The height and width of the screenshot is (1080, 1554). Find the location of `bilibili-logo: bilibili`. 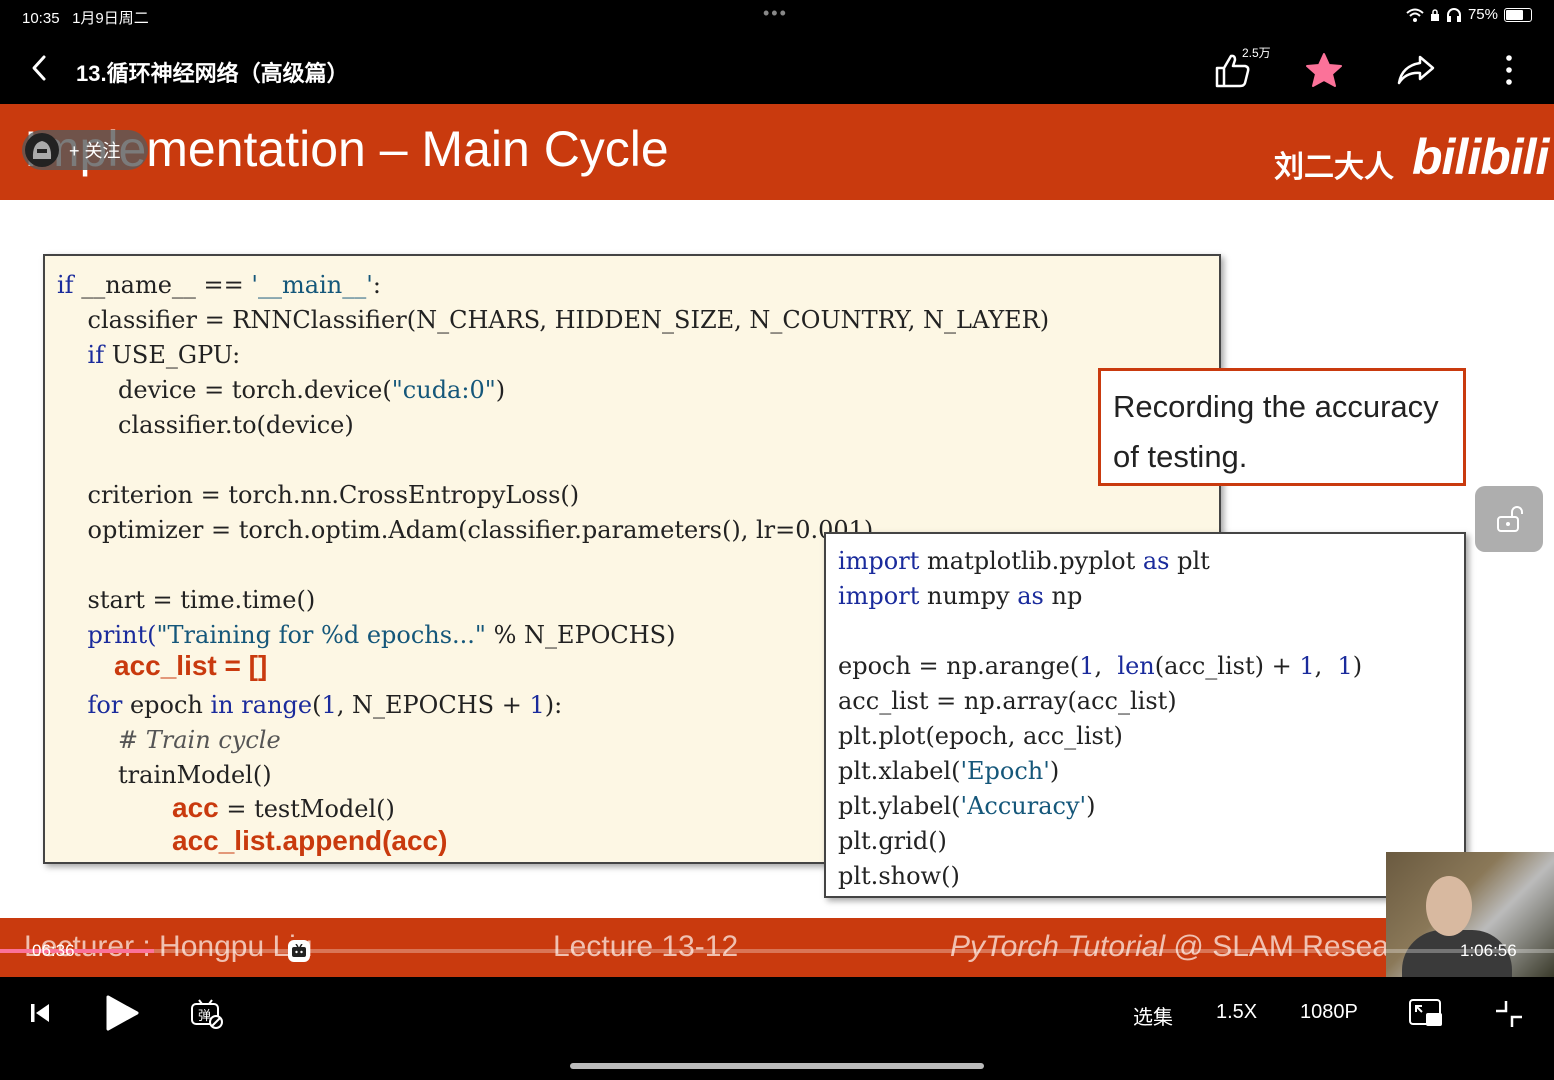

bilibili-logo: bilibili is located at coordinates (1480, 157).